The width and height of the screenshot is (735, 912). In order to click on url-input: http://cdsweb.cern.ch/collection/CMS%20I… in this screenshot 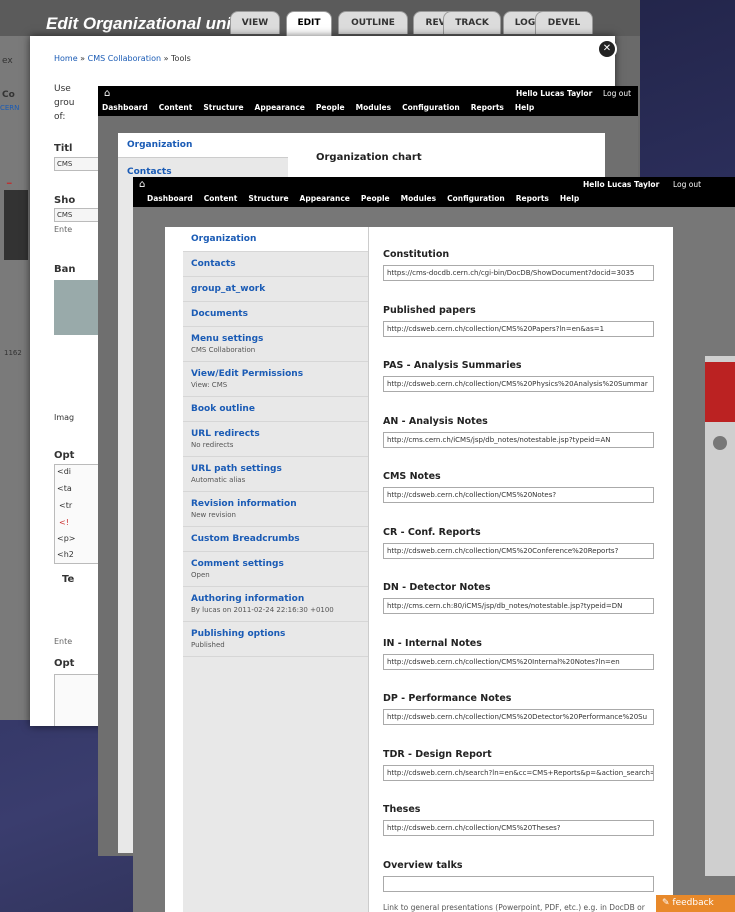, I will do `click(518, 661)`.